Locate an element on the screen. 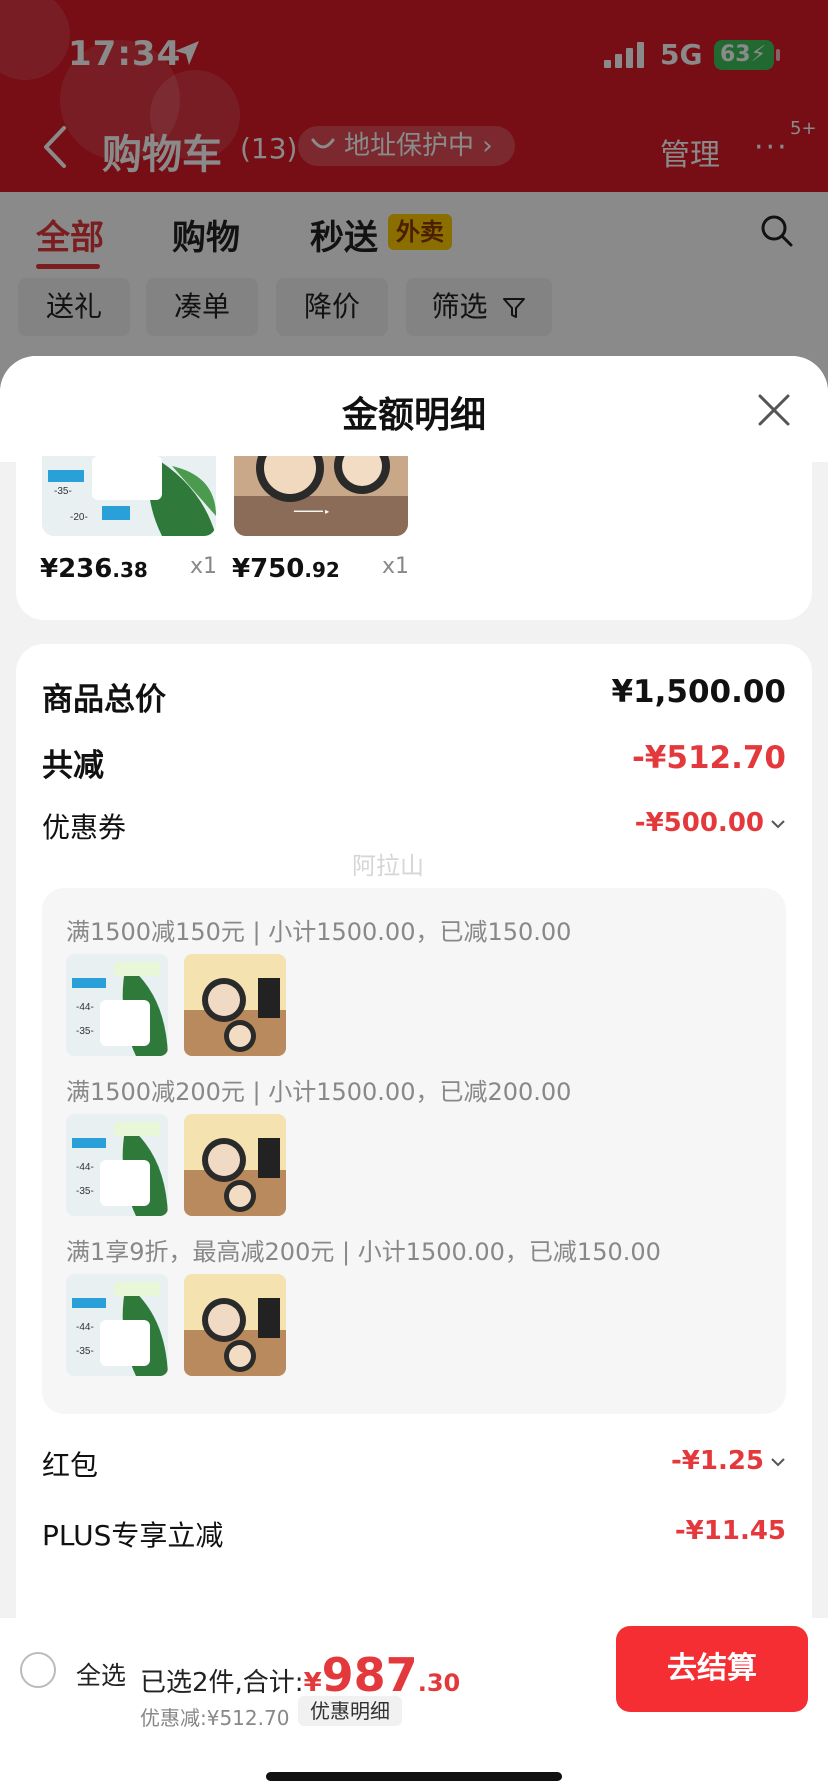 Image resolution: width=828 pixels, height=1792 pixels. price-dec: .38 is located at coordinates (130, 570).